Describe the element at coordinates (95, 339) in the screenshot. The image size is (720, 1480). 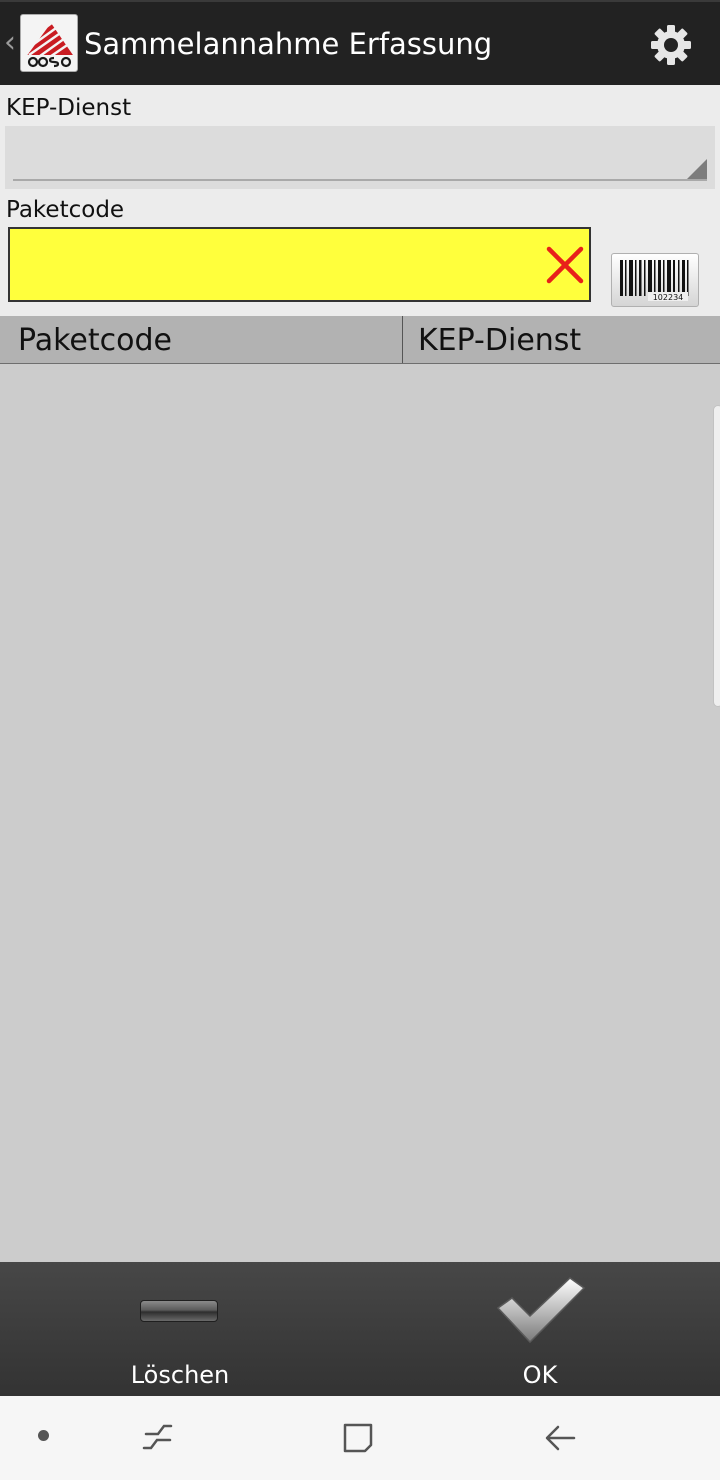
I see `column-header-paketcode: Paketcode` at that location.